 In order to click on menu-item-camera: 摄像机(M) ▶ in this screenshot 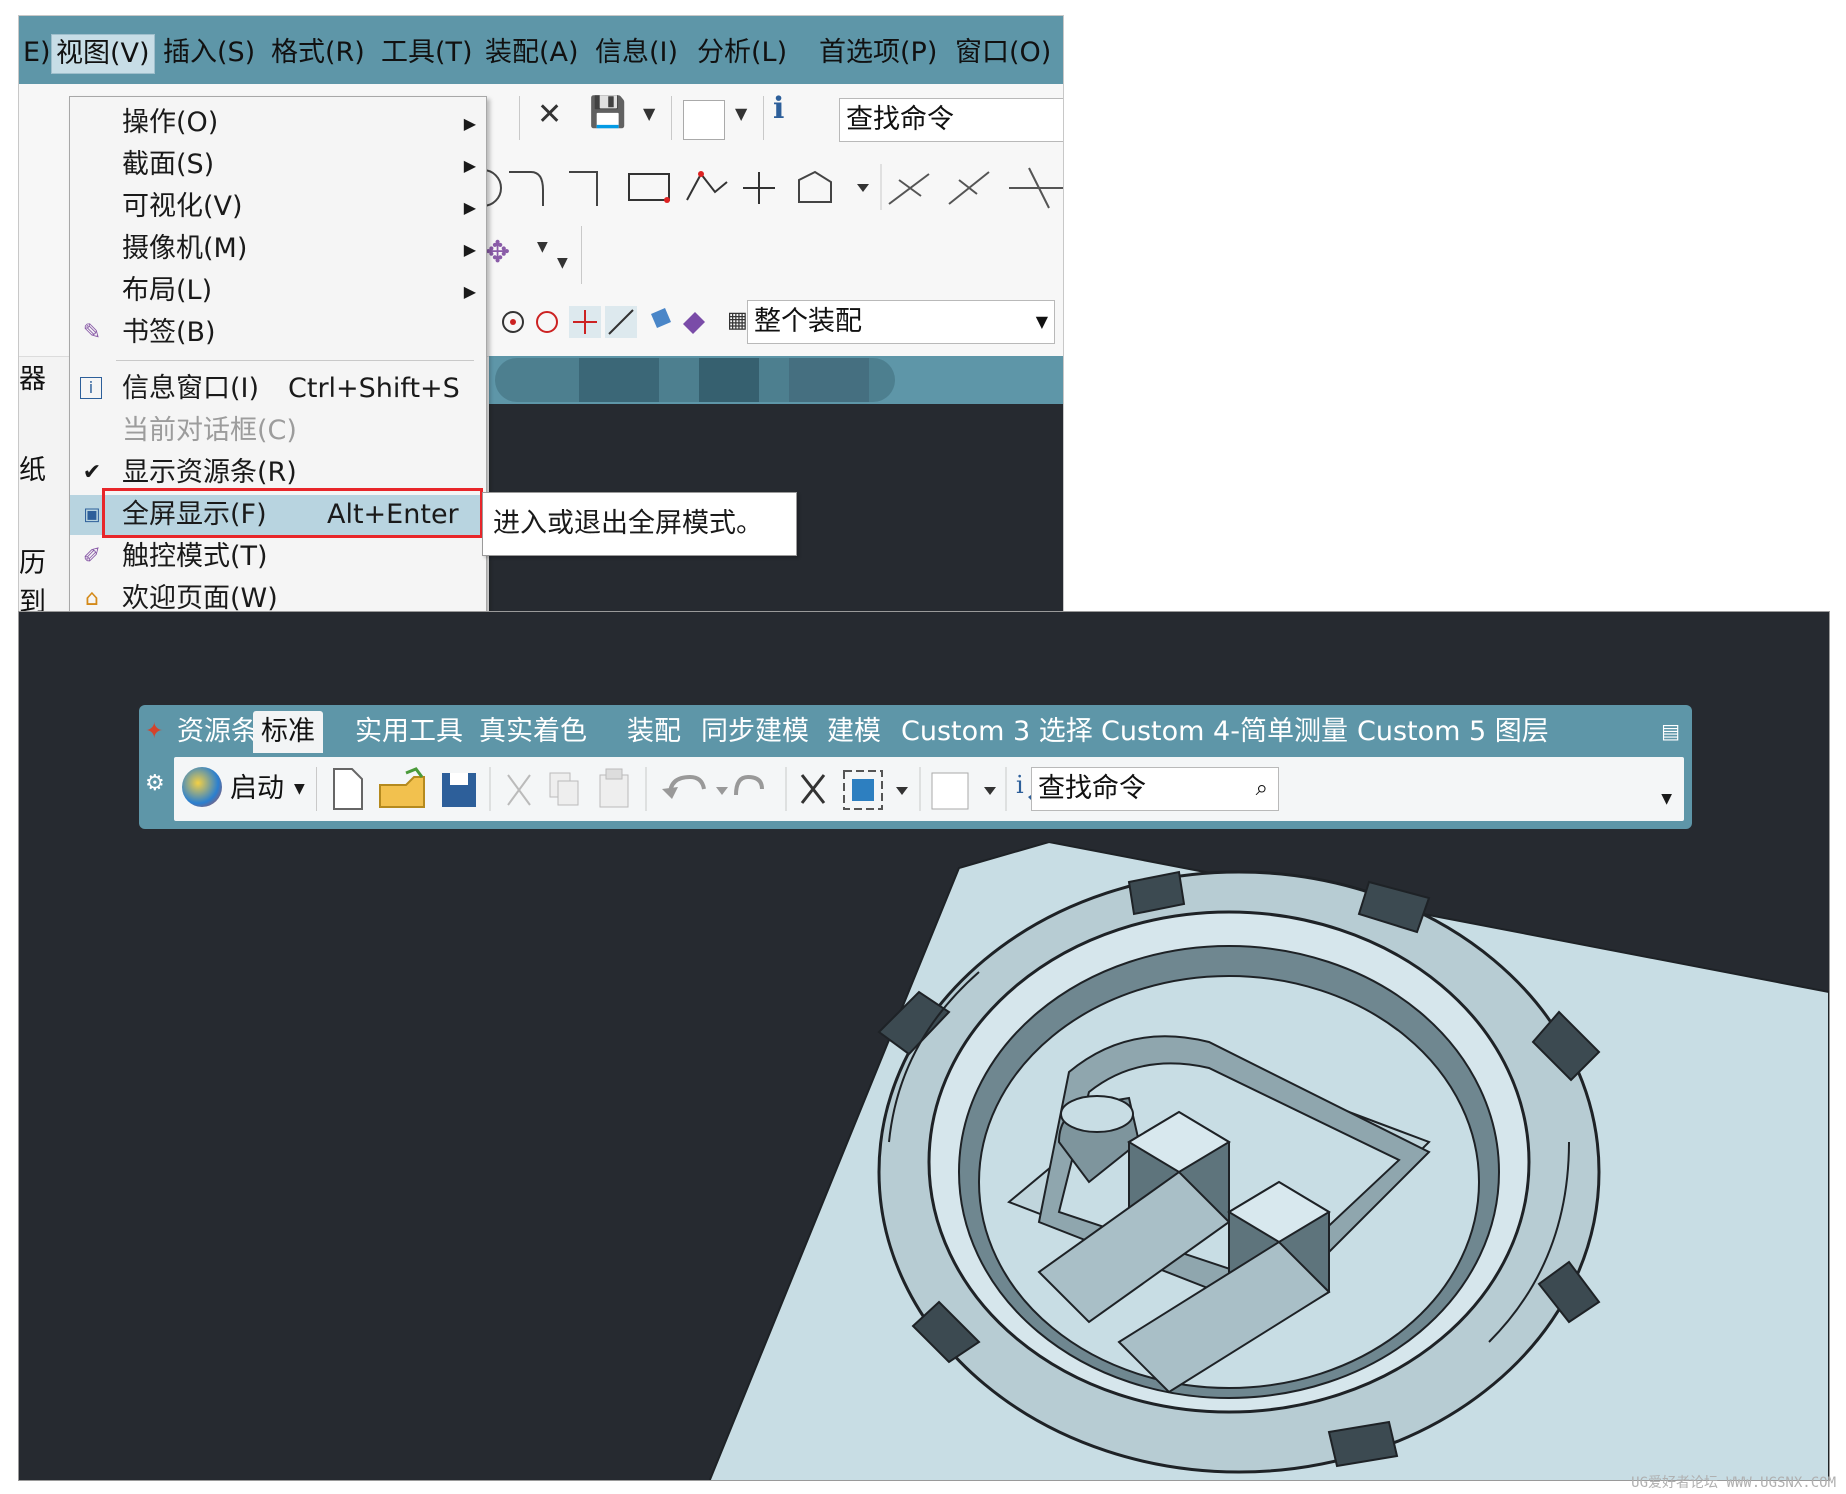, I will do `click(278, 249)`.